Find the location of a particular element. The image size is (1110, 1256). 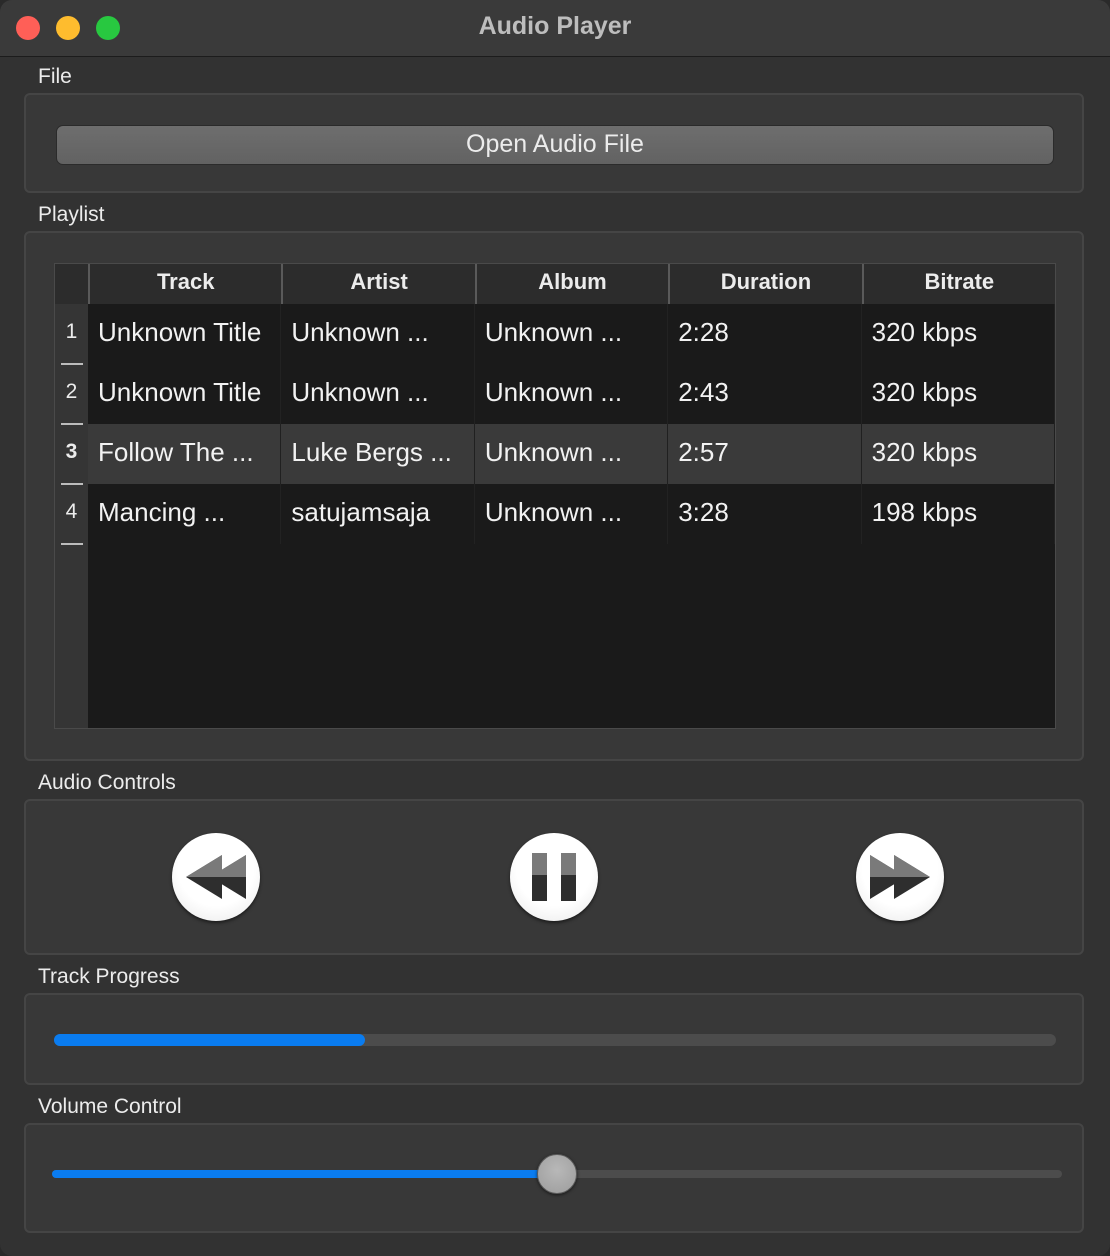

column-header-duration: Duration is located at coordinates (764, 284).